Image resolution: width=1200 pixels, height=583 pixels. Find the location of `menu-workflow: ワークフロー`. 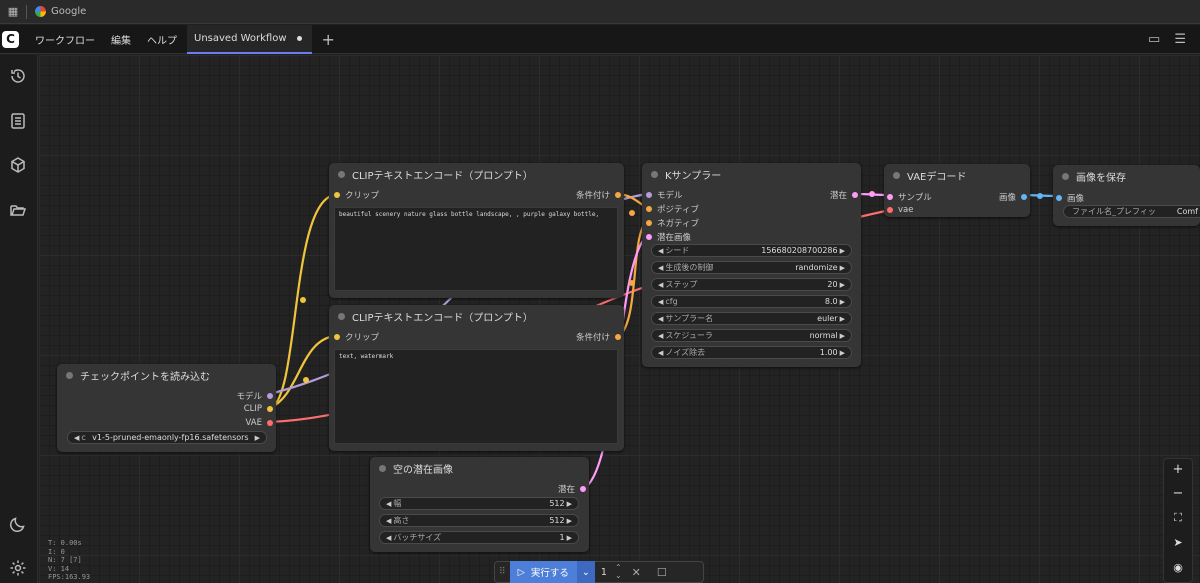

menu-workflow: ワークフロー is located at coordinates (65, 39).